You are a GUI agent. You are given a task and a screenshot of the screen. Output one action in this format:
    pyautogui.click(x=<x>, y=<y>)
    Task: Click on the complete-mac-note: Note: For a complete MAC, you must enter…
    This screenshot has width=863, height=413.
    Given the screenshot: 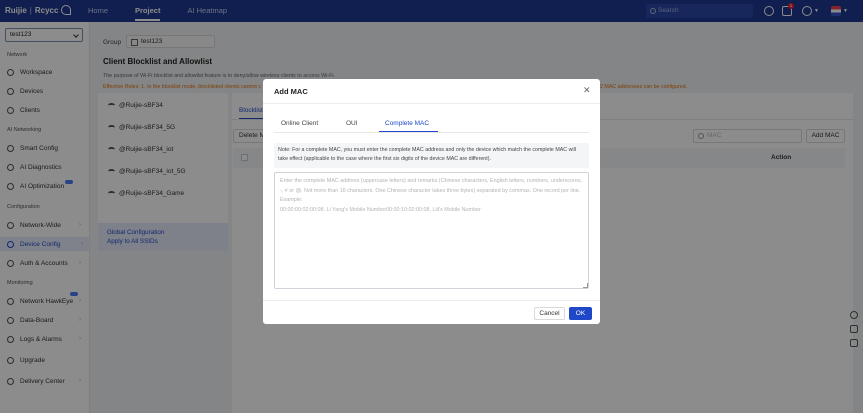 What is the action you would take?
    pyautogui.click(x=431, y=155)
    